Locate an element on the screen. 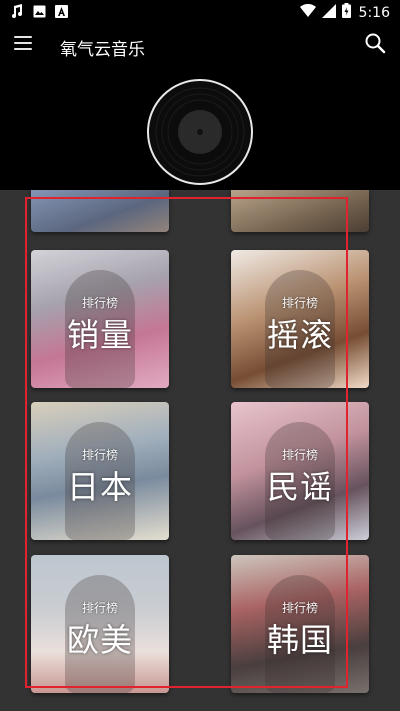 This screenshot has width=400, height=711. status-right-icons: 5:16 is located at coordinates (344, 12).